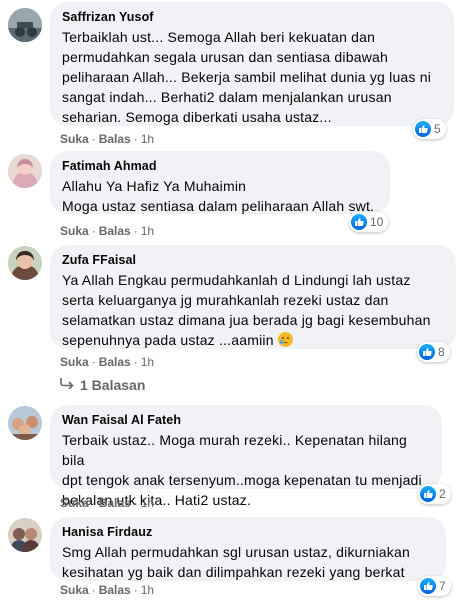 This screenshot has height=600, width=472. Describe the element at coordinates (285, 339) in the screenshot. I see `sad-face-emoji-icon` at that location.